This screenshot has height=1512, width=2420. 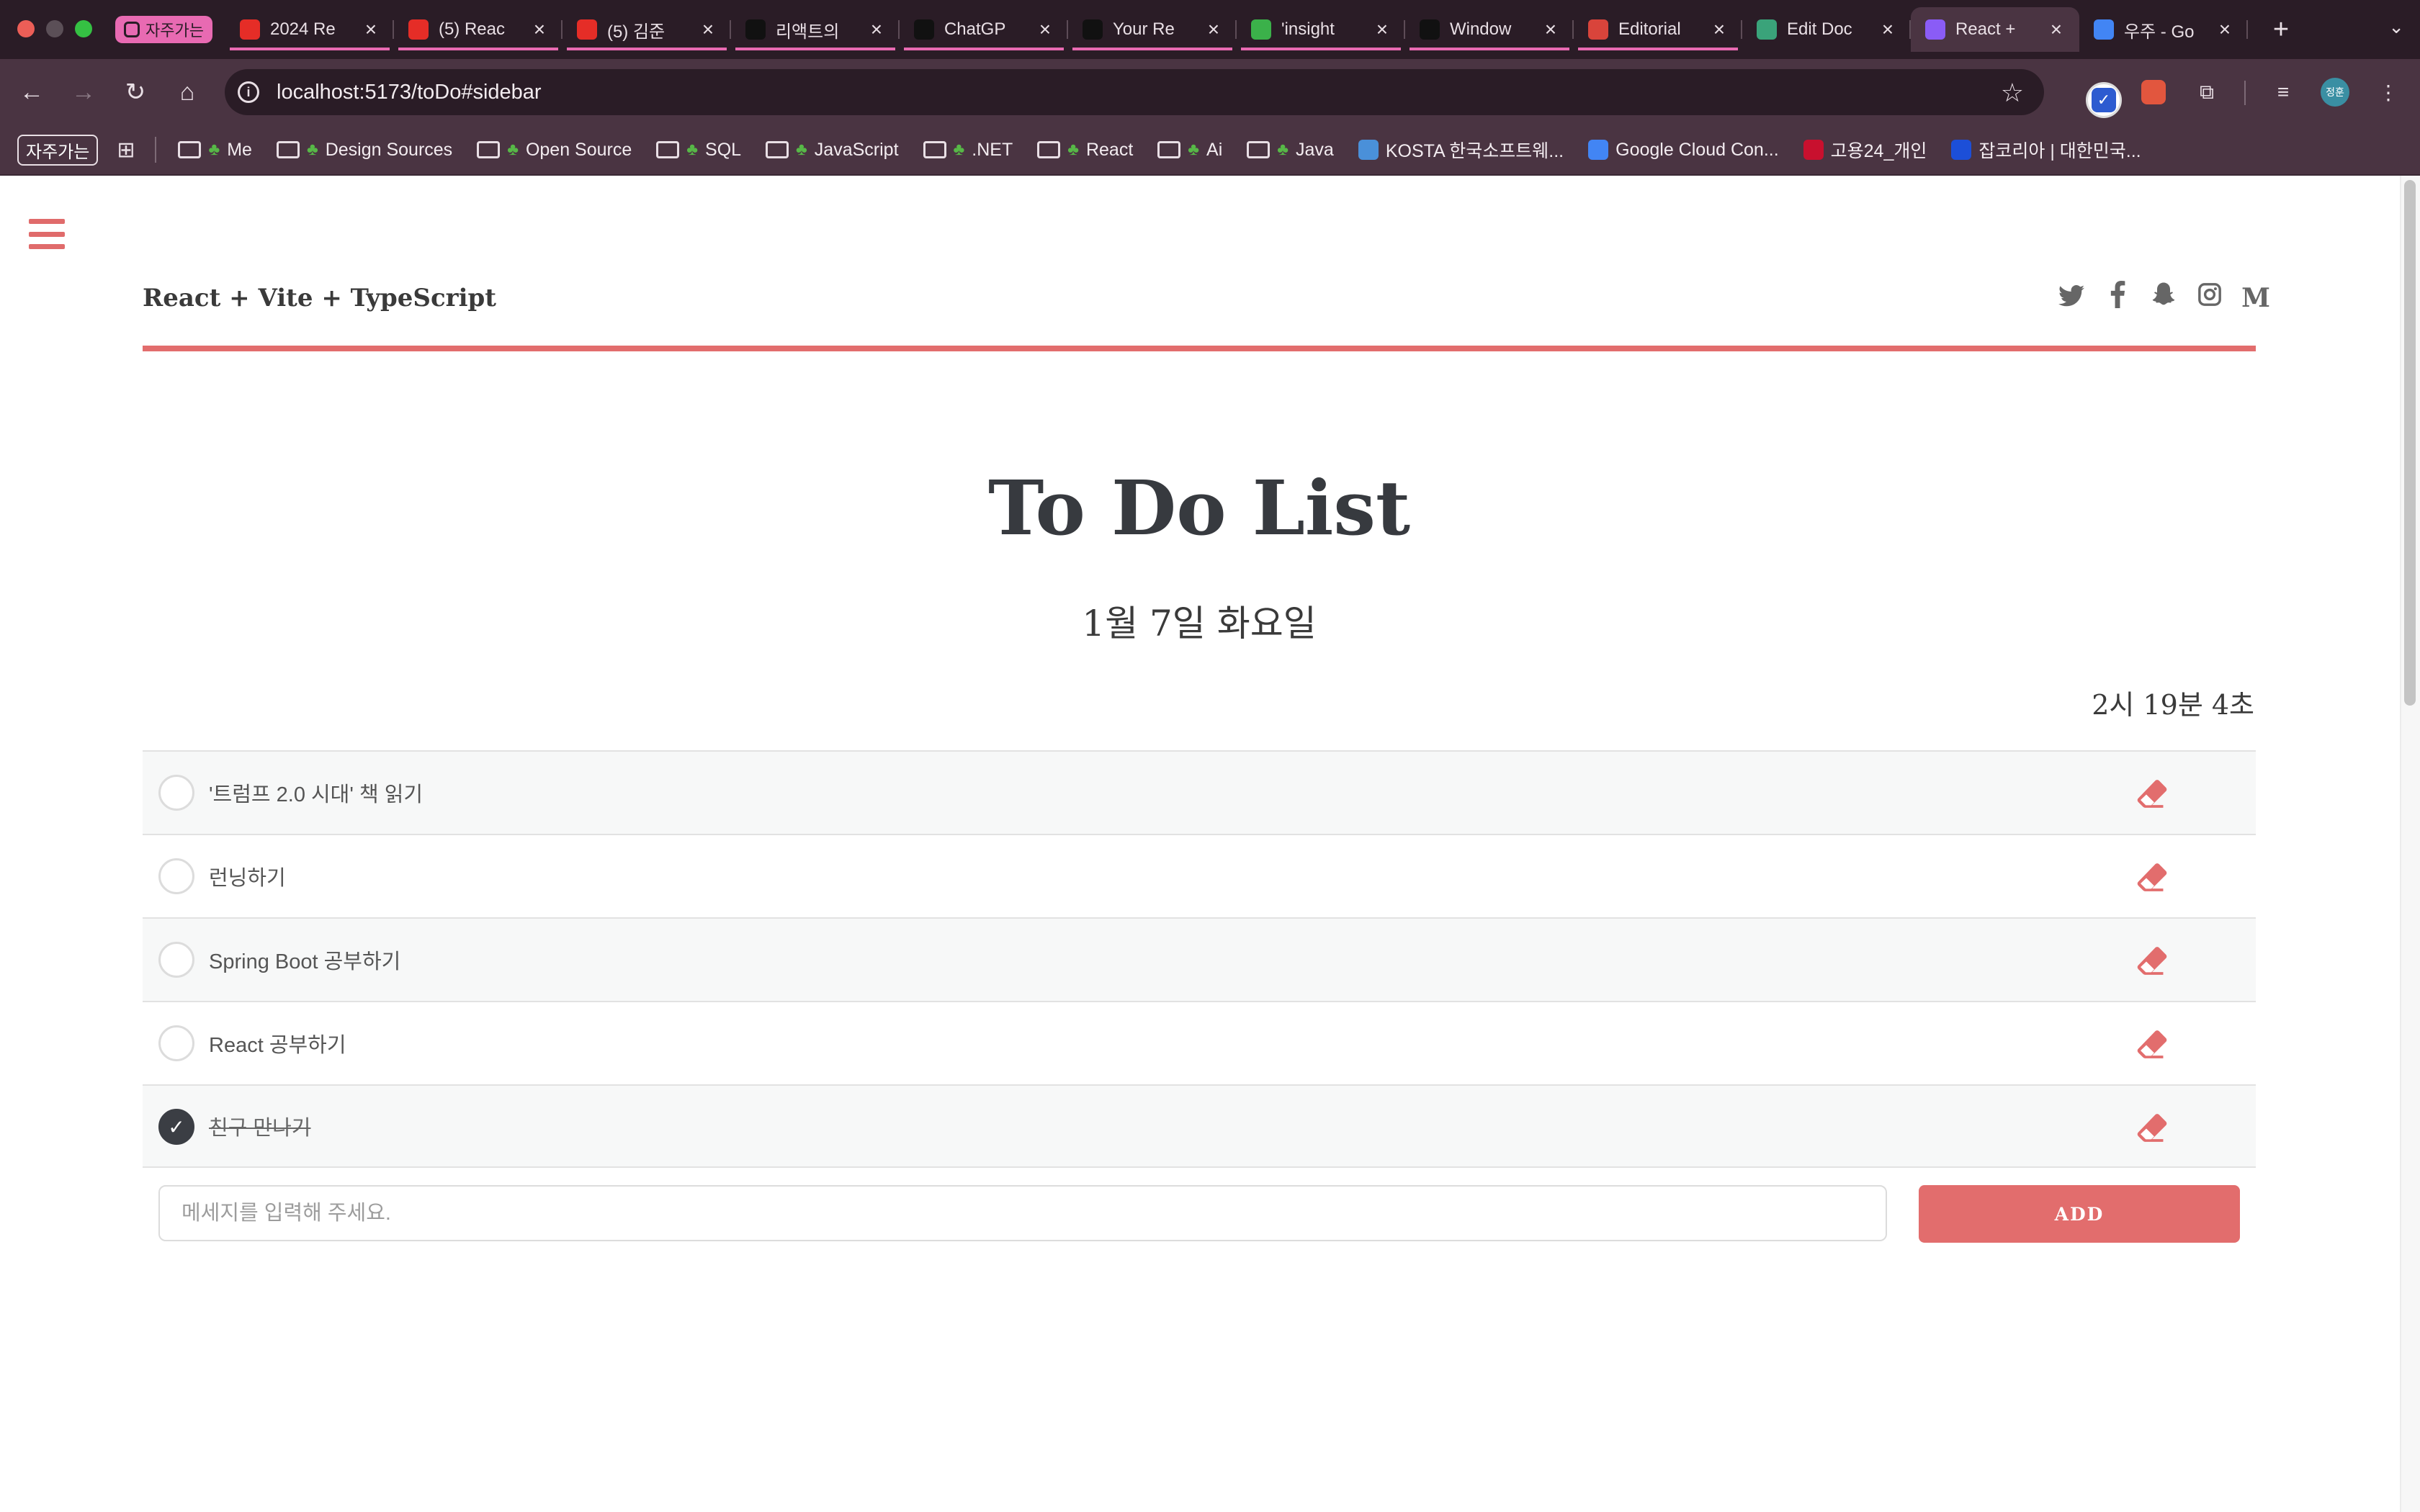 I want to click on bookmark-item: ♣ Design Sources, so click(x=364, y=150).